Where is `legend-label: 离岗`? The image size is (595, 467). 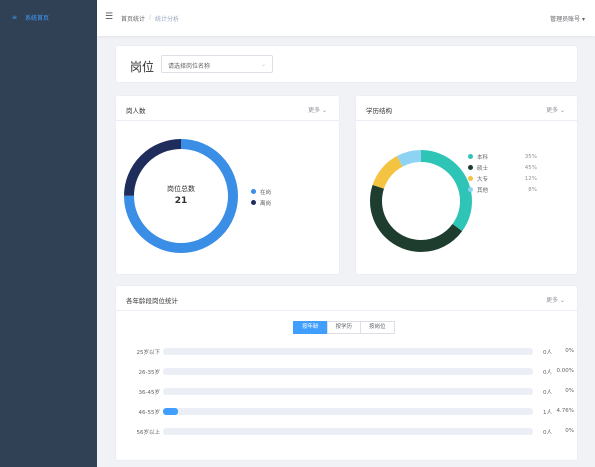
legend-label: 离岗 is located at coordinates (266, 203).